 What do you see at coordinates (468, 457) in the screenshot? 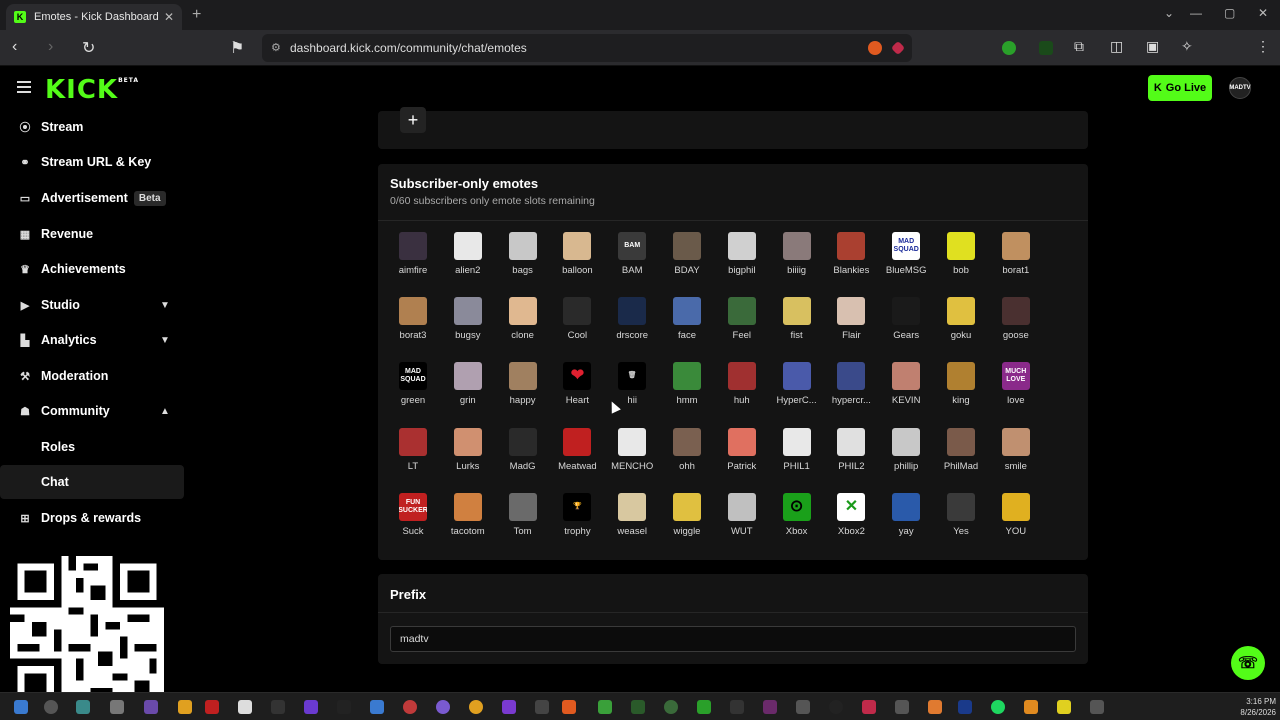
I see `emote-item: Lurks` at bounding box center [468, 457].